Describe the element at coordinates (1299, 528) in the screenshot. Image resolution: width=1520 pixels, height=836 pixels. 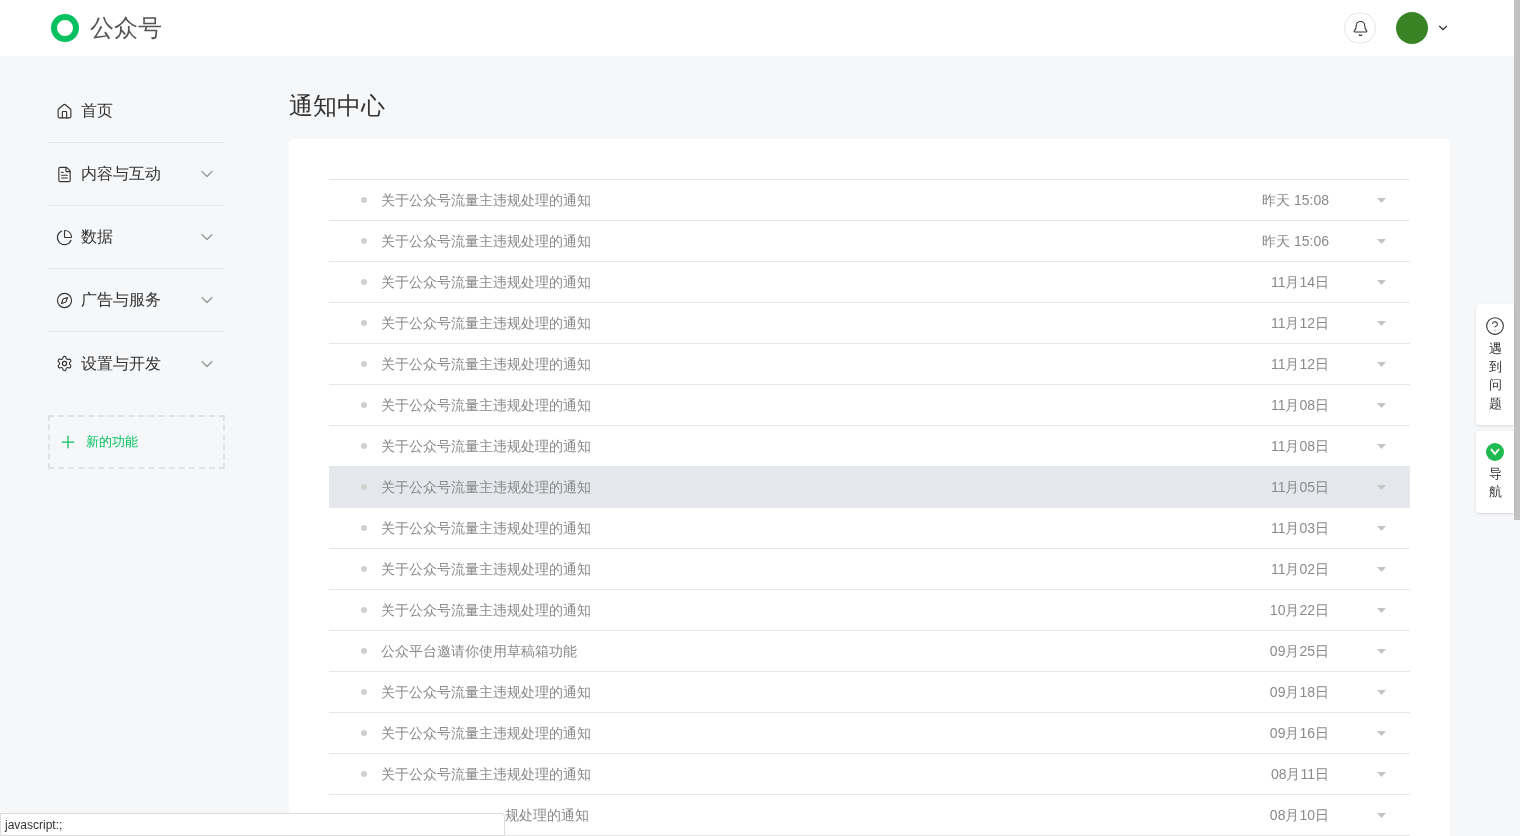
I see `notification-time: 11月03日` at that location.